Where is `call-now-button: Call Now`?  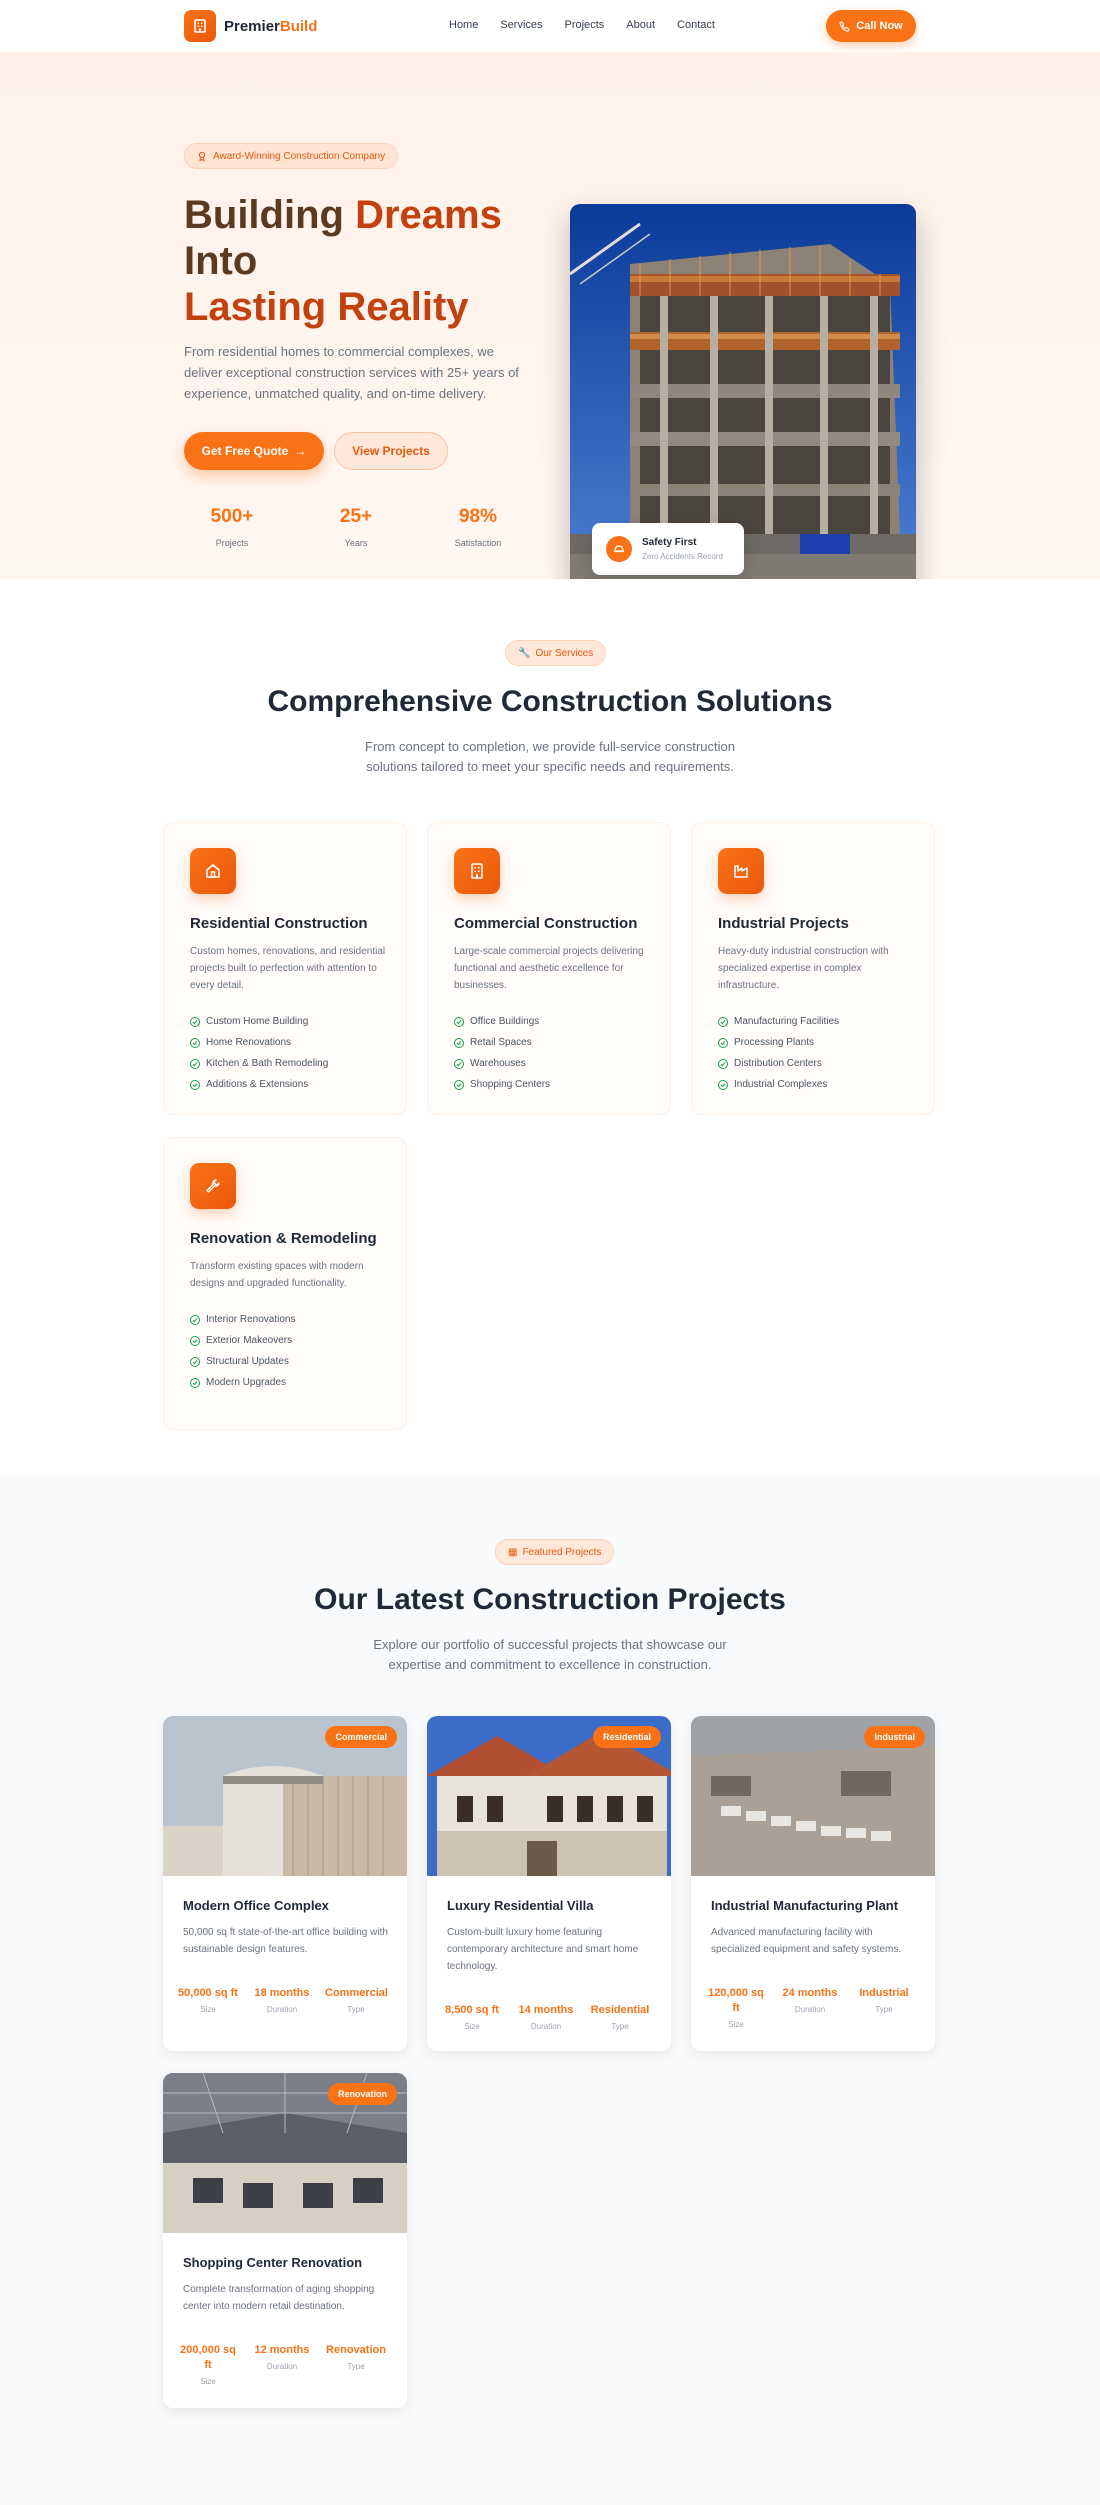 call-now-button: Call Now is located at coordinates (871, 26).